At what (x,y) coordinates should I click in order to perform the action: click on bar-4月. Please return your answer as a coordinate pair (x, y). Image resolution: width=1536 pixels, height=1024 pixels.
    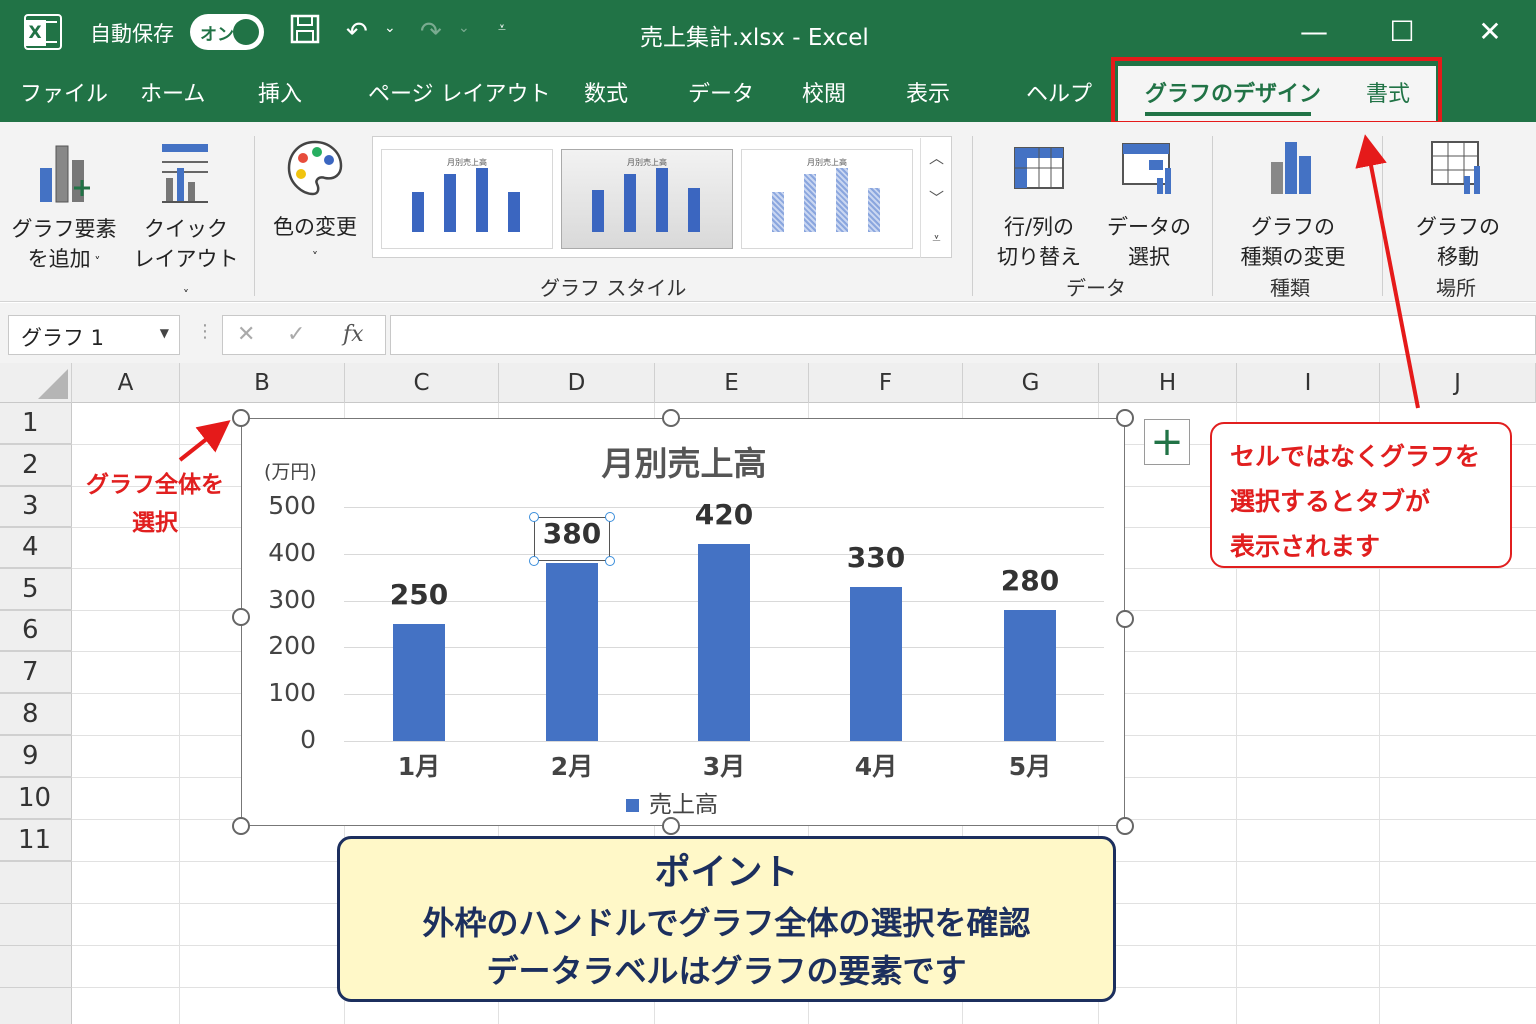
    Looking at the image, I should click on (876, 663).